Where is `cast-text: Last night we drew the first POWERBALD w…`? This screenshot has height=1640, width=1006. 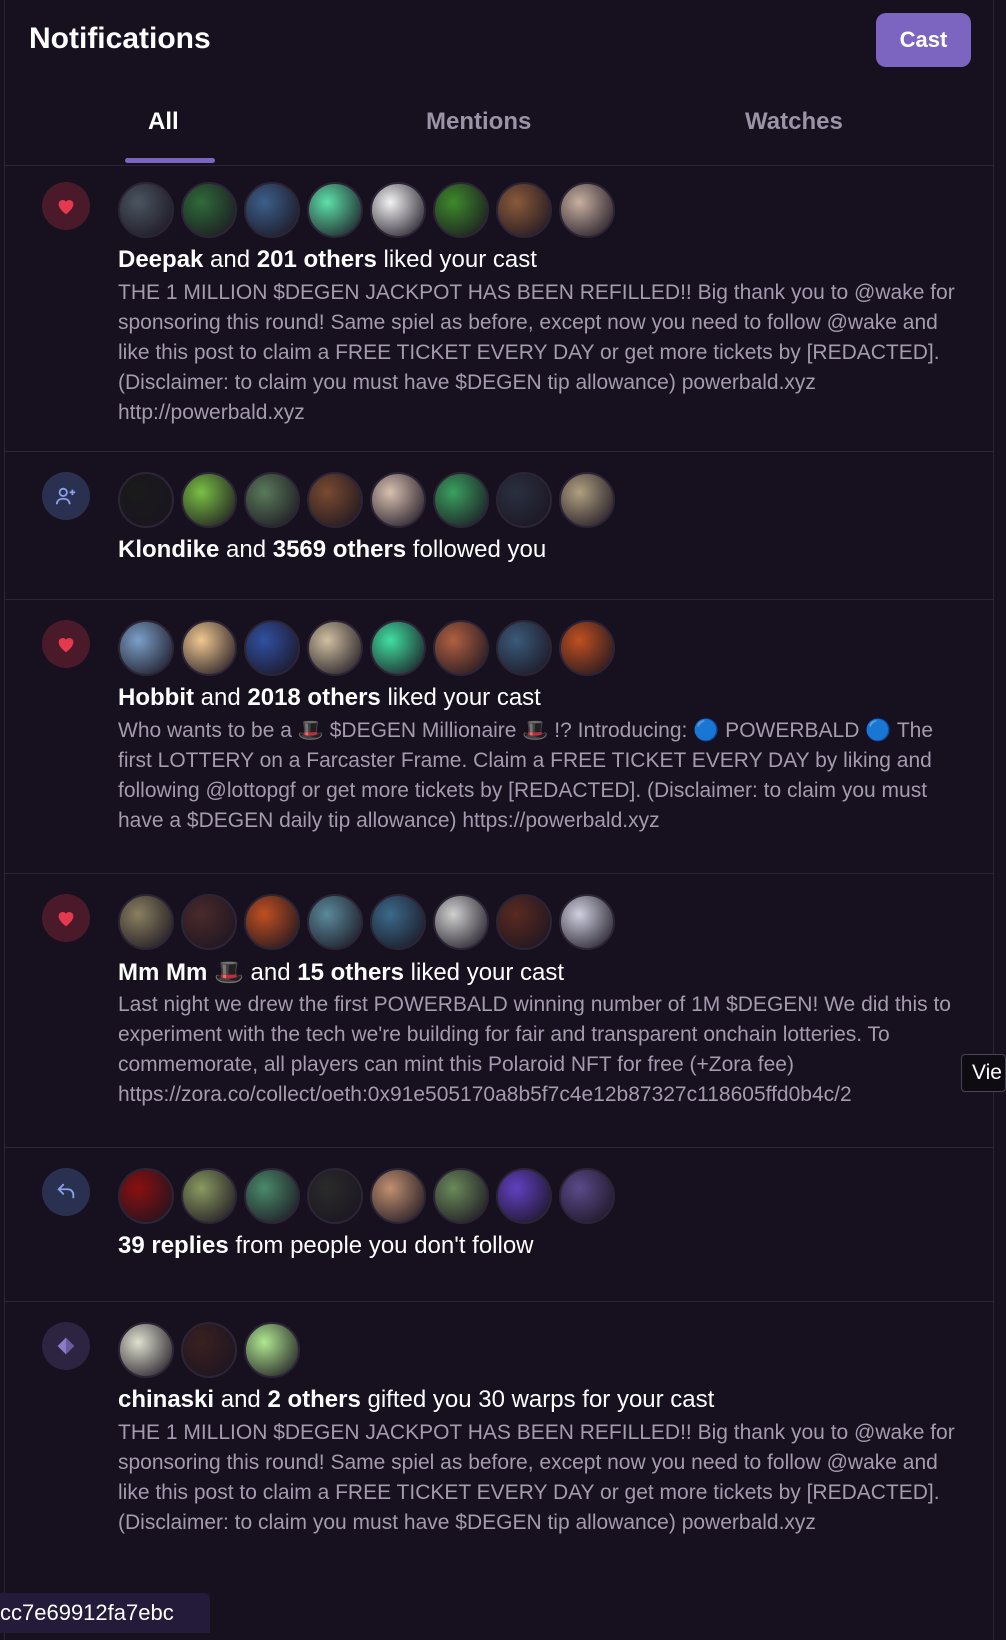
cast-text: Last night we drew the first POWERBALD w… is located at coordinates (543, 1050).